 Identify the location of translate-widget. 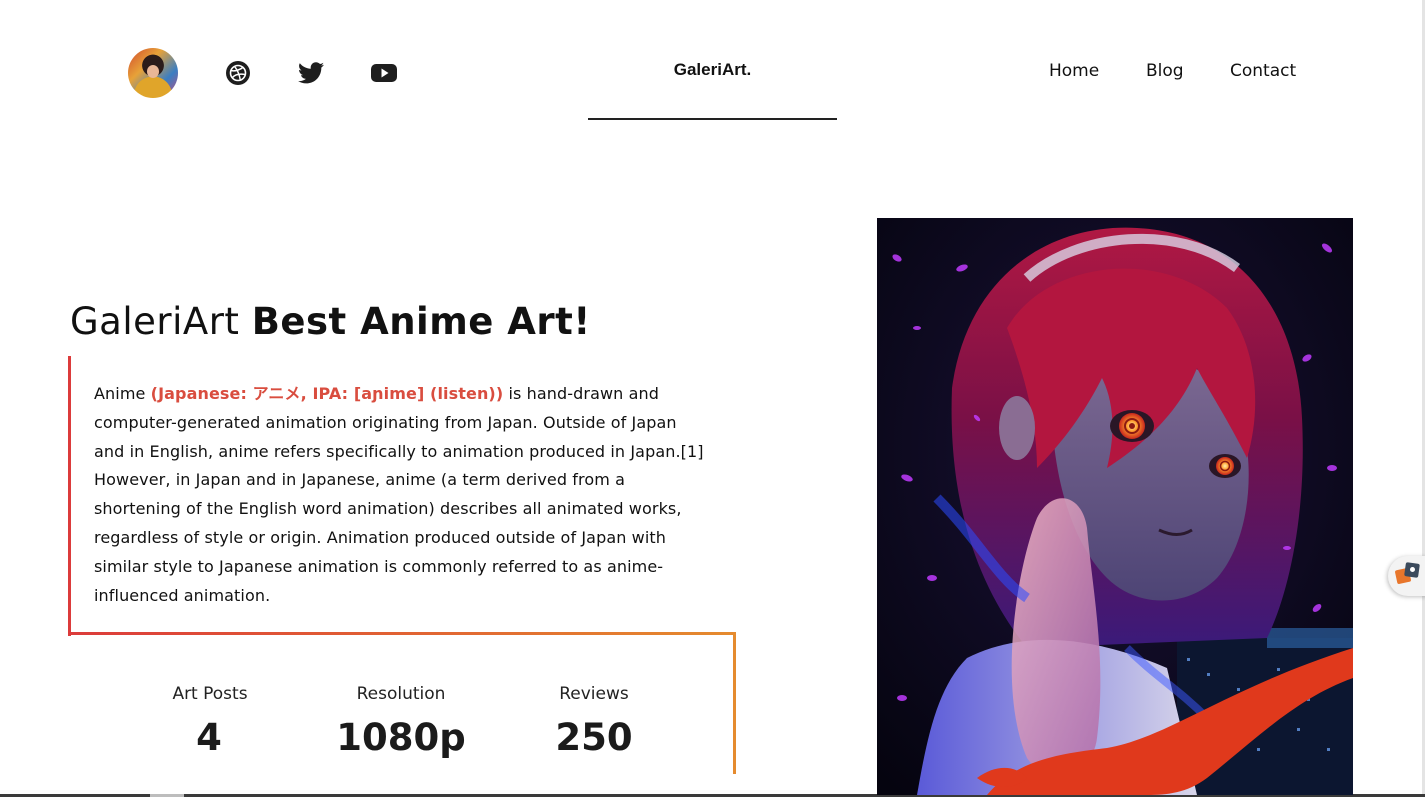
(1406, 576).